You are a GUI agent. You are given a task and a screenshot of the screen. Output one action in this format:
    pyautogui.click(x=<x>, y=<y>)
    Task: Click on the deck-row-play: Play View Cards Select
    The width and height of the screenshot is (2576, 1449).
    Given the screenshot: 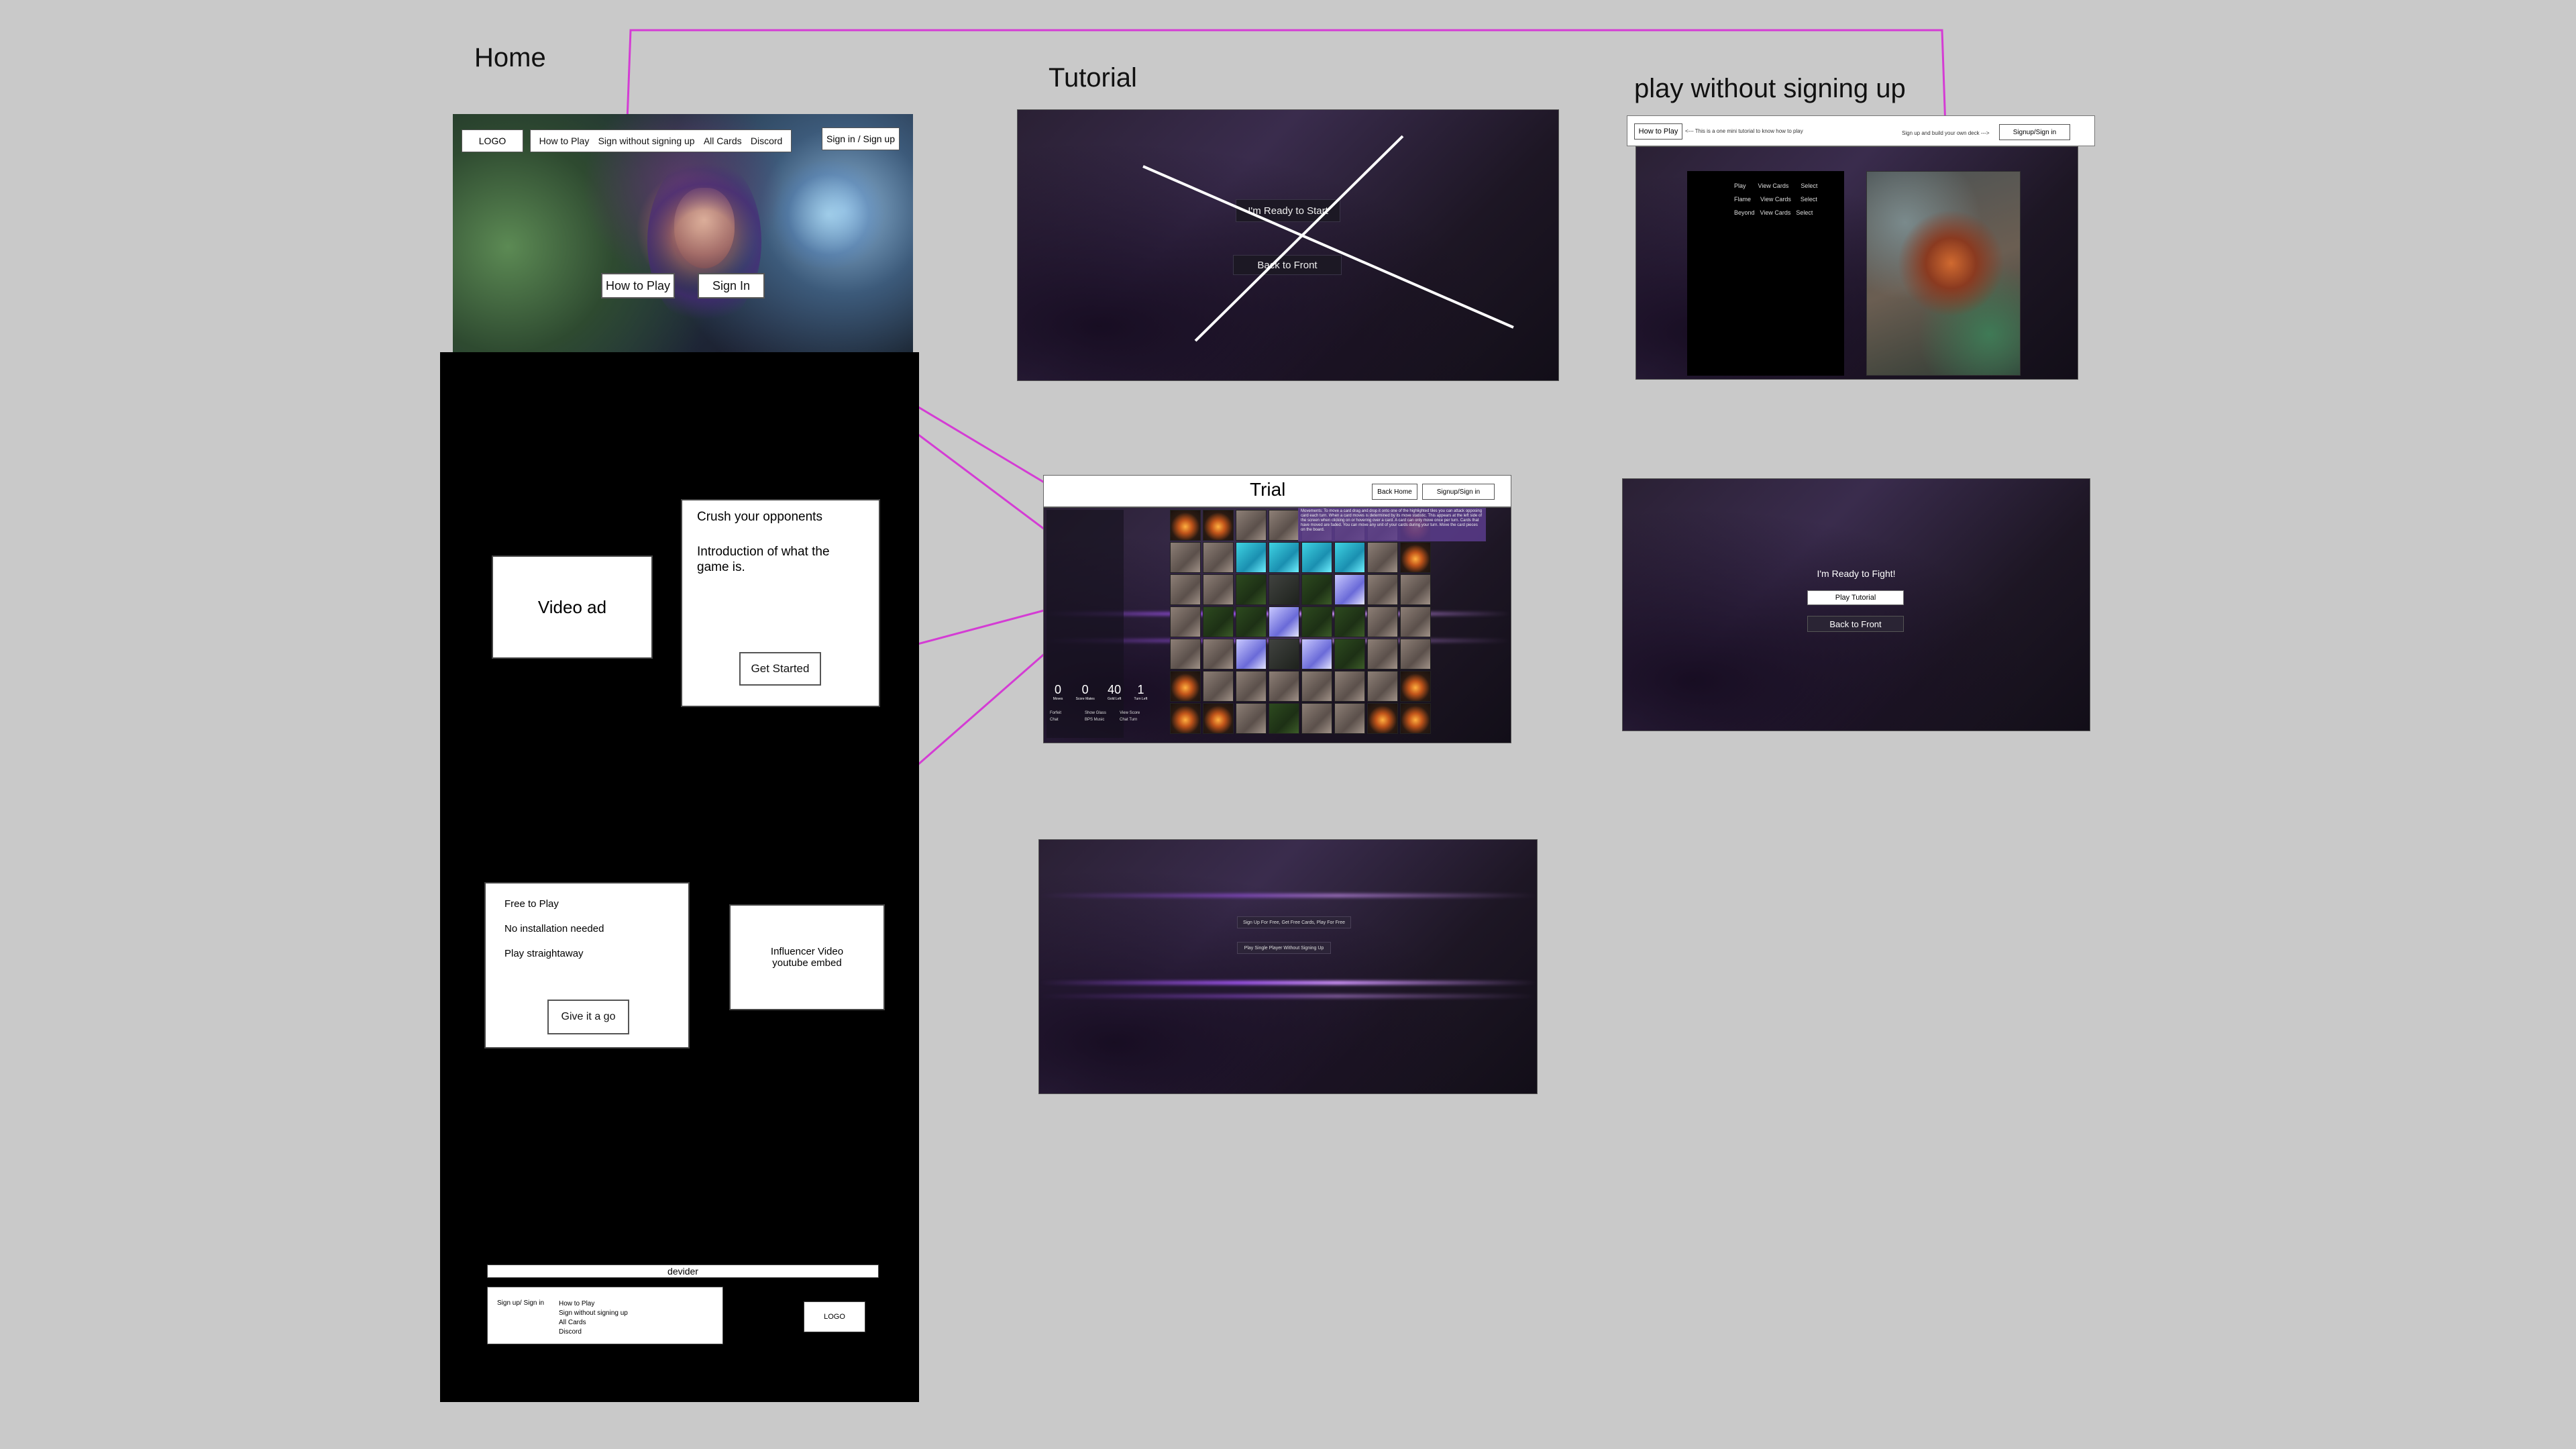 What is the action you would take?
    pyautogui.click(x=1775, y=185)
    